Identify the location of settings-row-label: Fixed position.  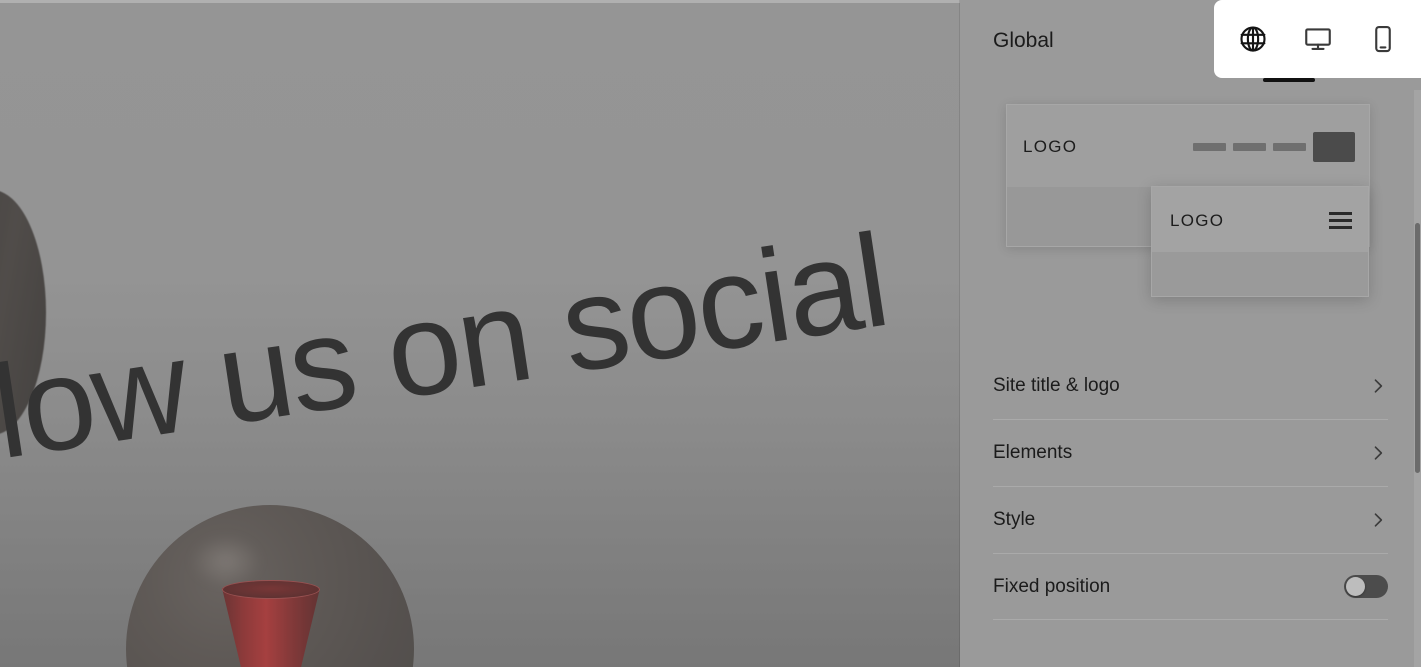
(1052, 586).